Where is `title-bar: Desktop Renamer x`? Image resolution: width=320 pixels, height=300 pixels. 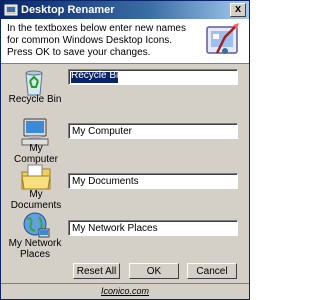 title-bar: Desktop Renamer x is located at coordinates (125, 10).